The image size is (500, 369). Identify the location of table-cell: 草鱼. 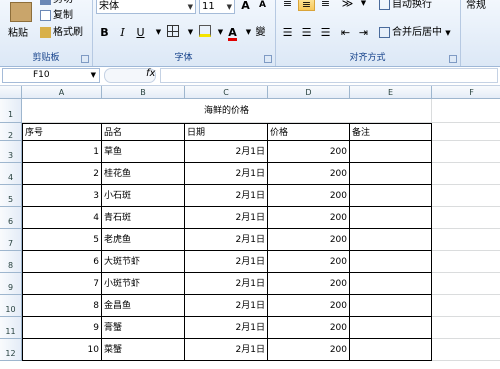
(143, 152).